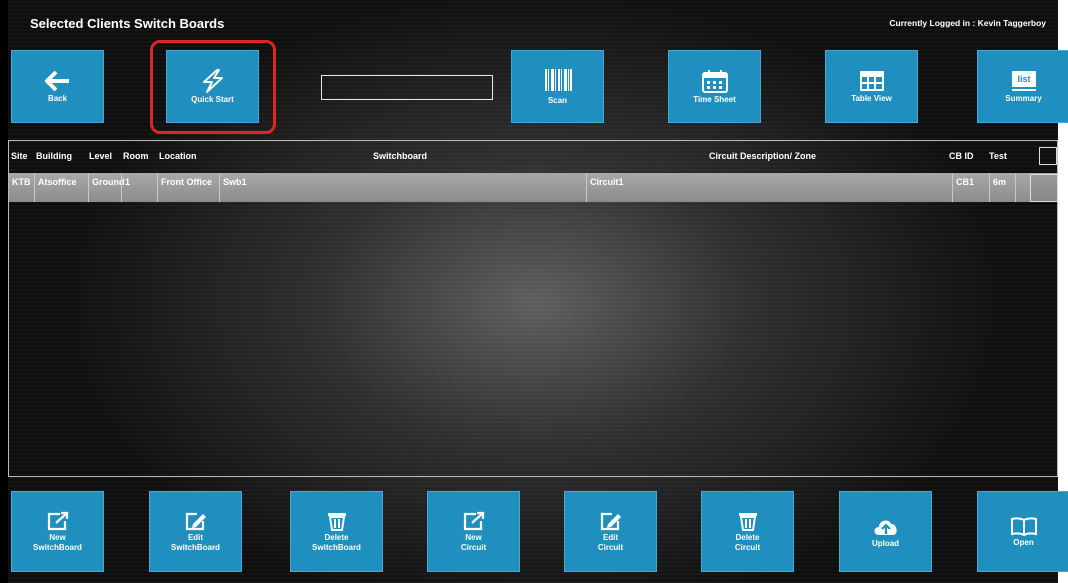 The image size is (1068, 583). What do you see at coordinates (1023, 526) in the screenshot?
I see `open-book-icon` at bounding box center [1023, 526].